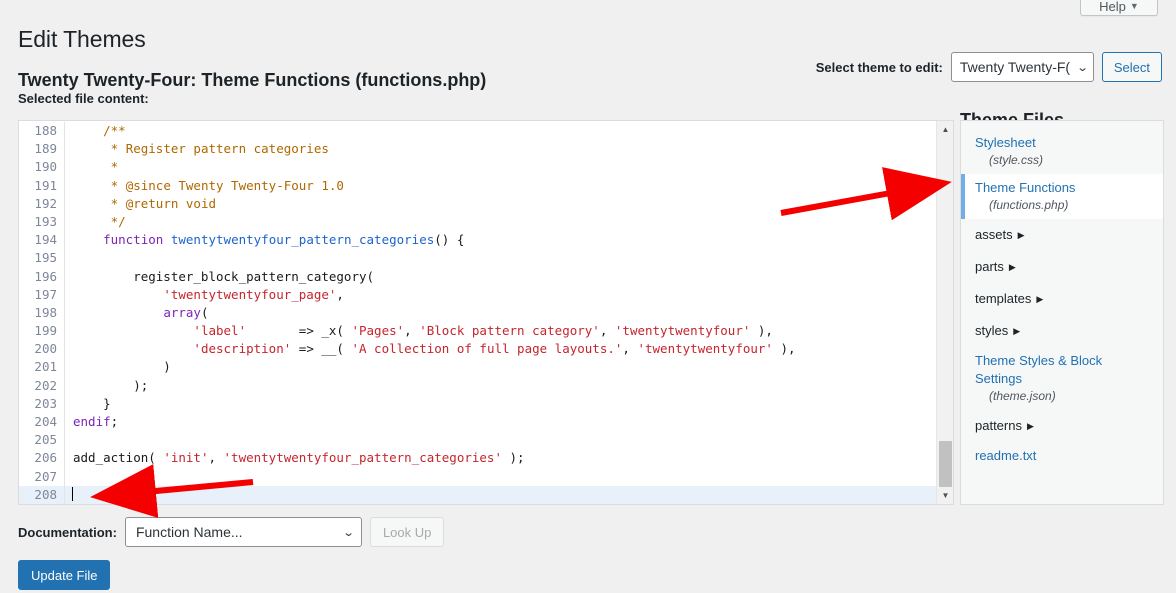 This screenshot has width=1176, height=593. I want to click on code-token: }, so click(92, 403).